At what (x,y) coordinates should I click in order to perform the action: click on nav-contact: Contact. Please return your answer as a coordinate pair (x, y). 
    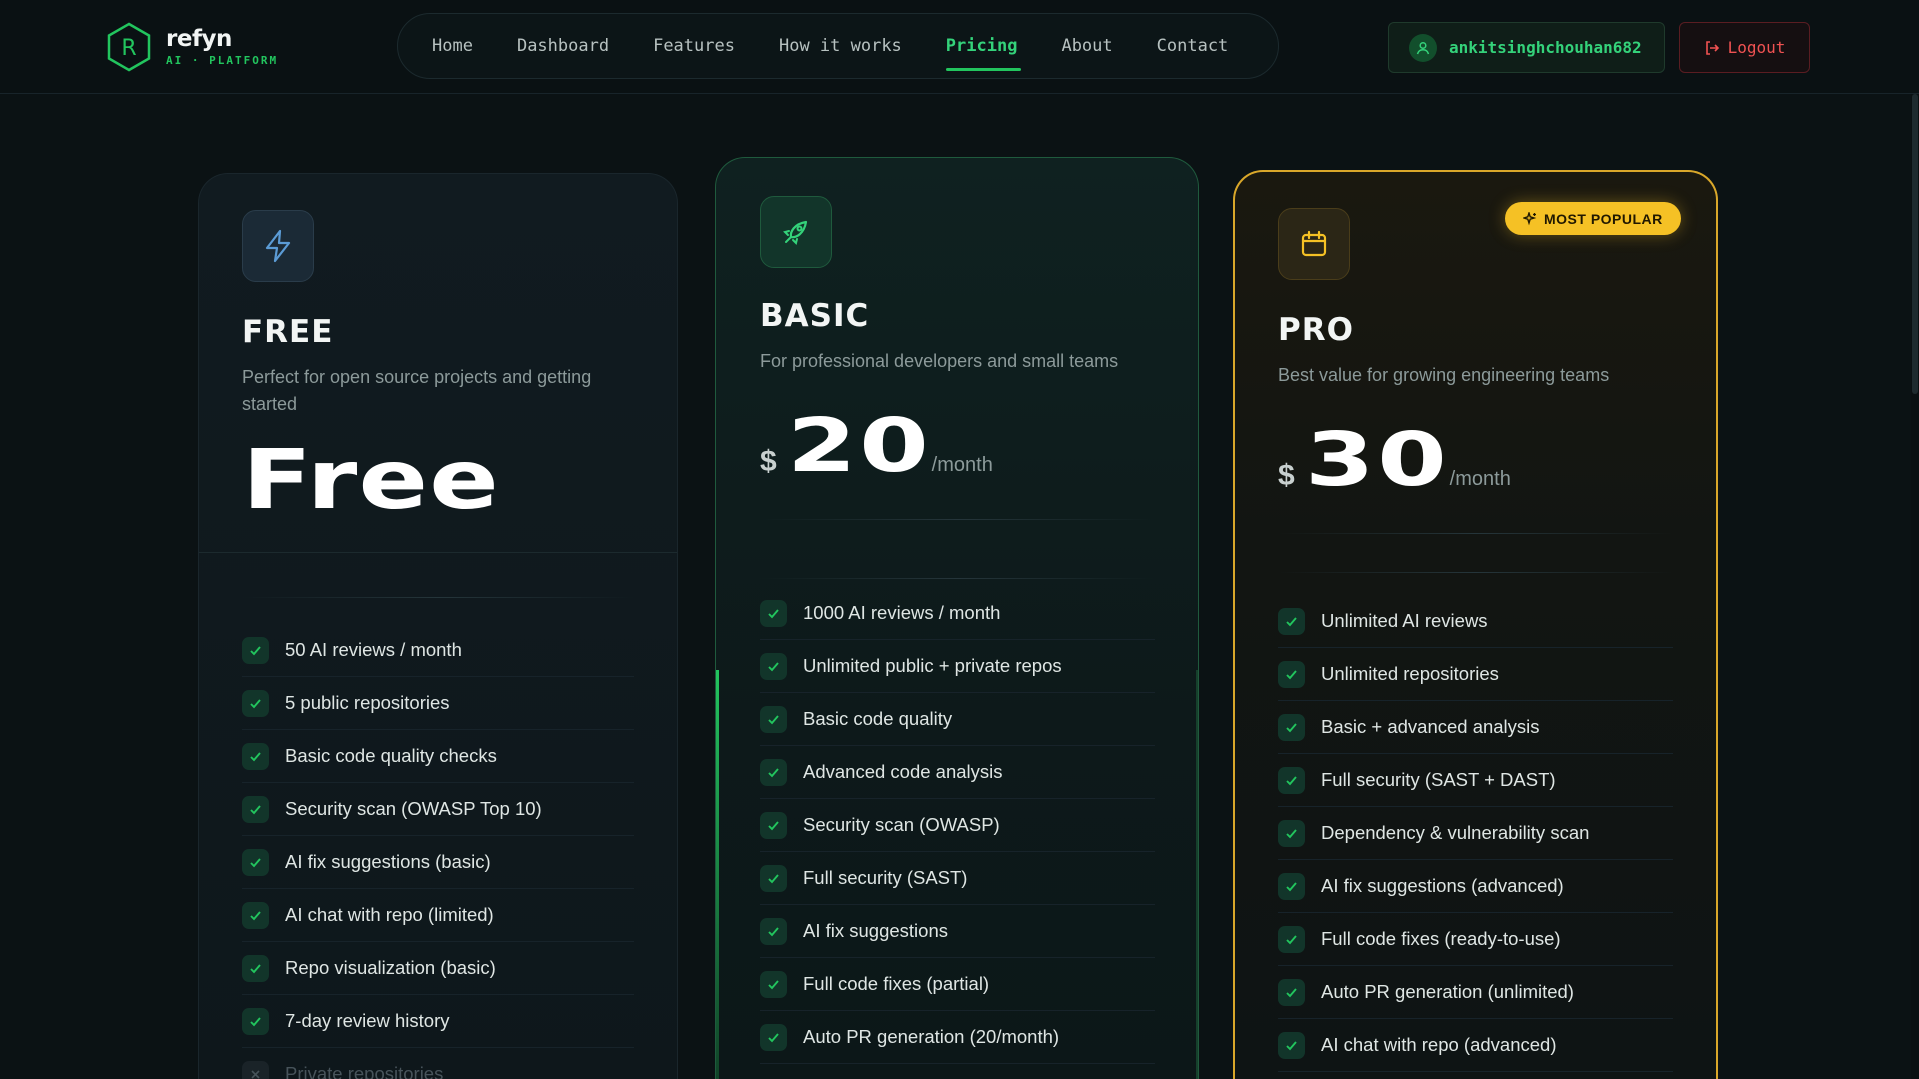
    Looking at the image, I should click on (1193, 46).